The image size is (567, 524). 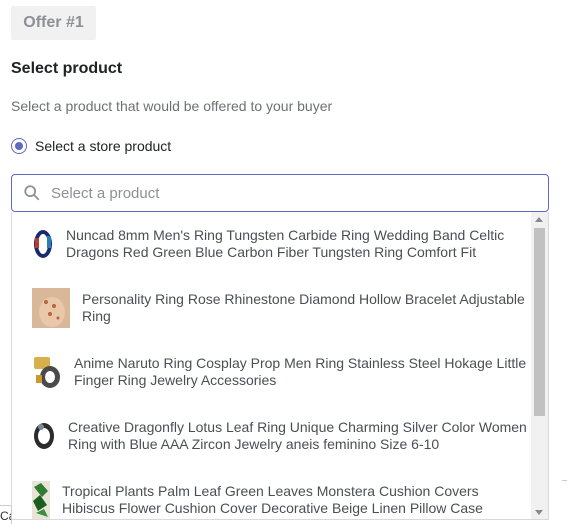 What do you see at coordinates (539, 512) in the screenshot?
I see `scroll-down-arrow-icon` at bounding box center [539, 512].